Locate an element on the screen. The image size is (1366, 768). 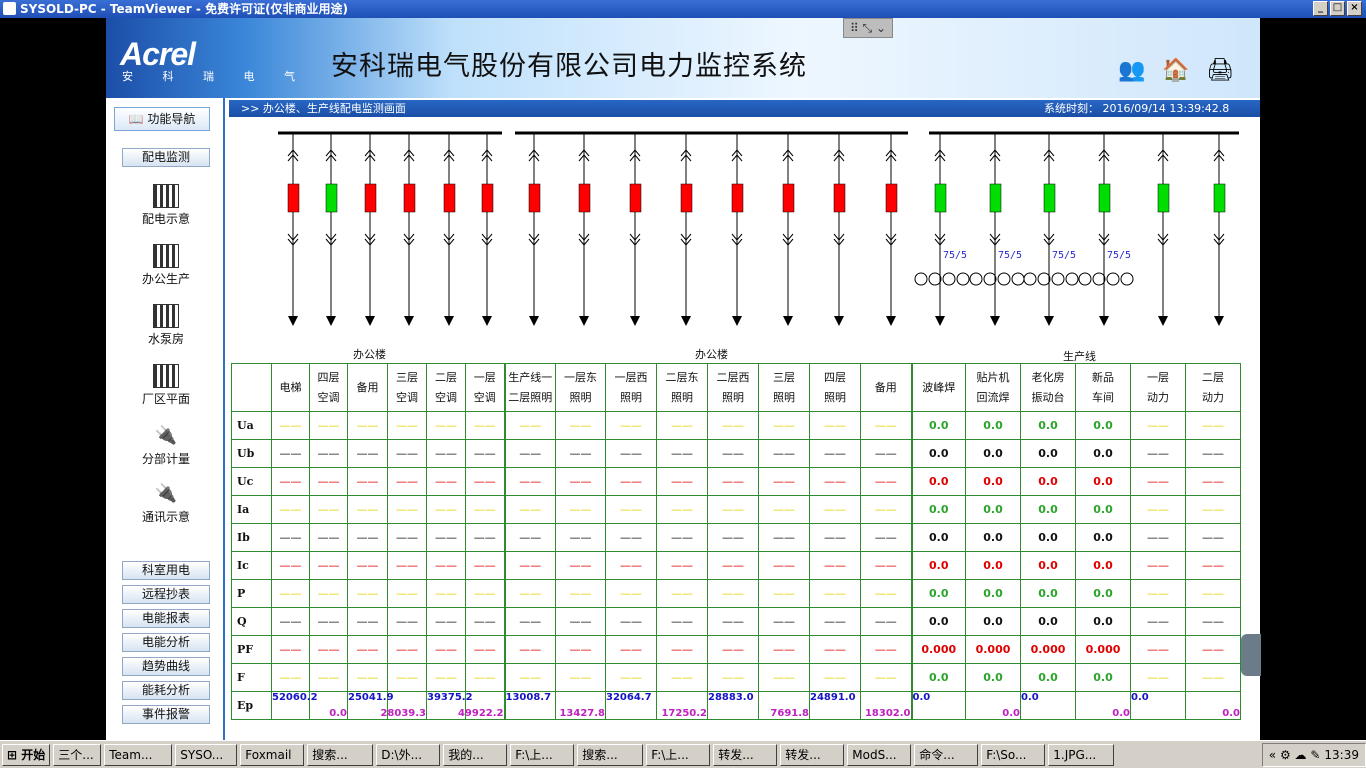
row-label: Ep is located at coordinates (251, 705).